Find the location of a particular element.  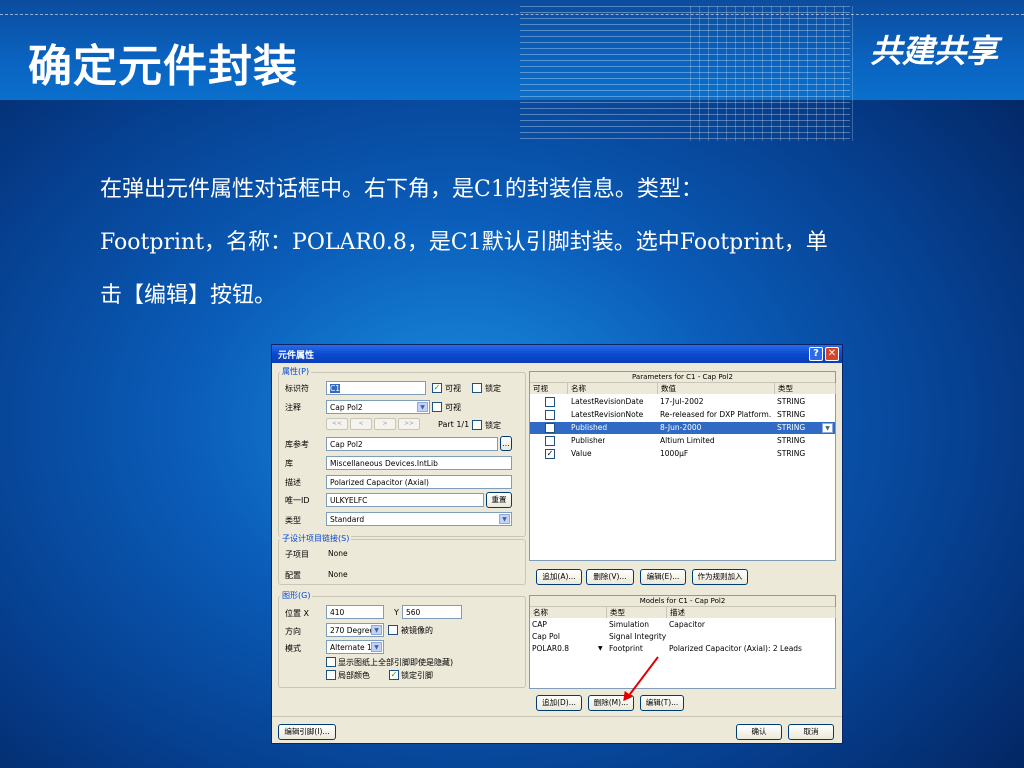

table-row: Cap Pol Signal Integrity is located at coordinates (682, 637).